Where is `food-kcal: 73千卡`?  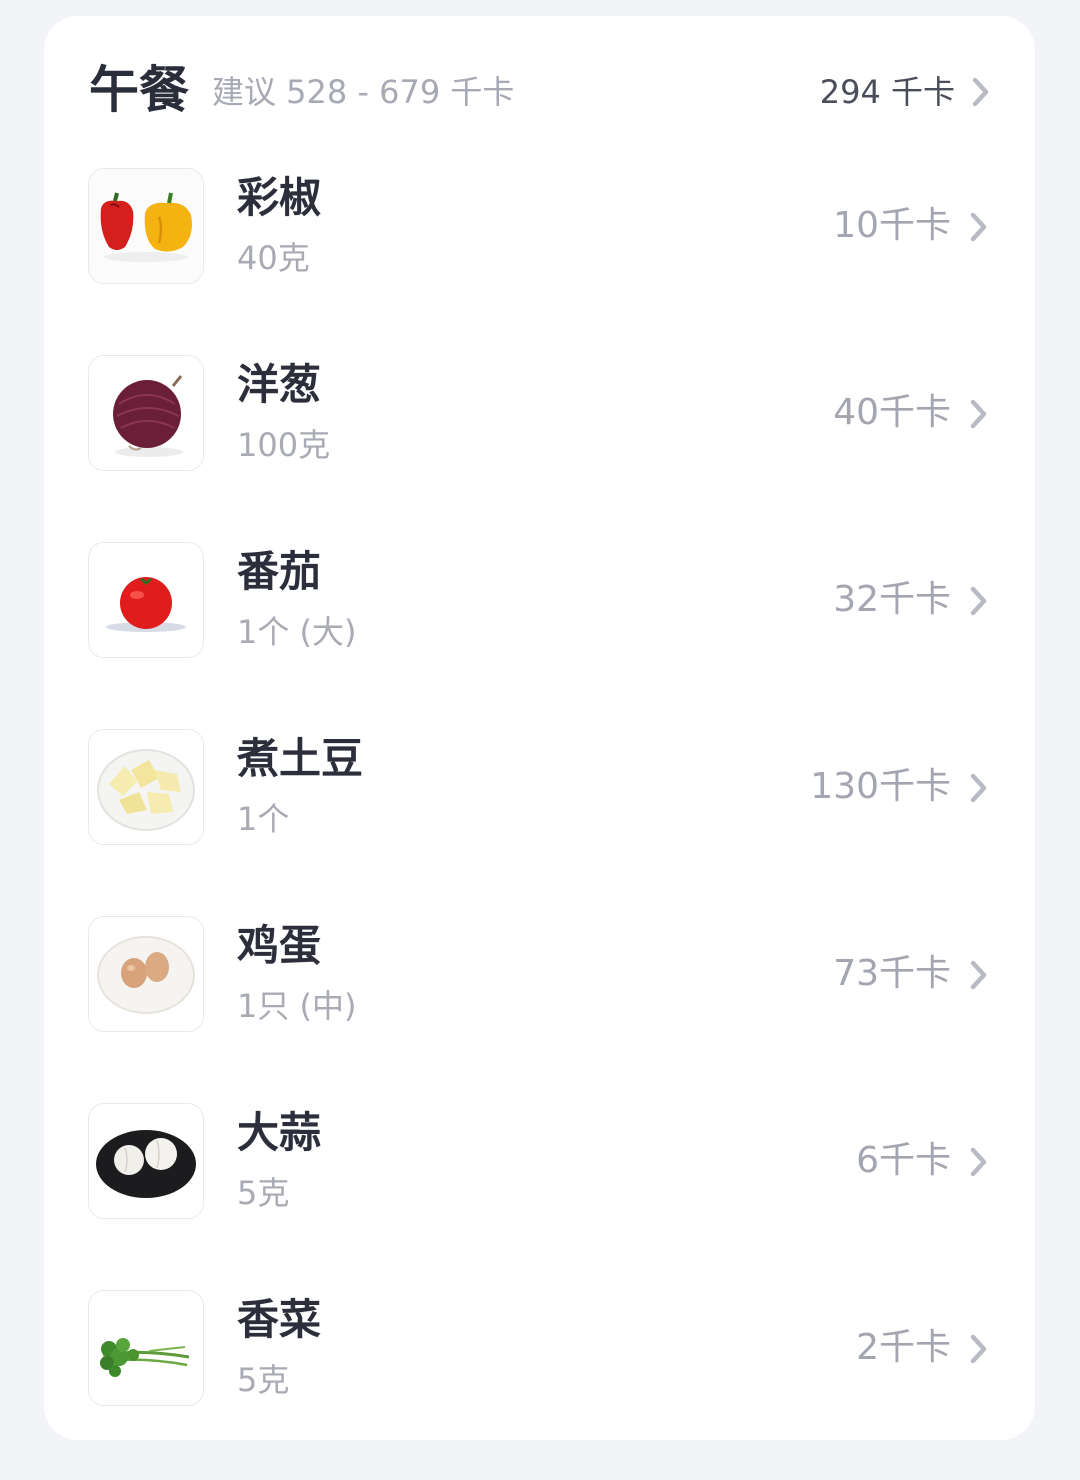 food-kcal: 73千卡 is located at coordinates (892, 973).